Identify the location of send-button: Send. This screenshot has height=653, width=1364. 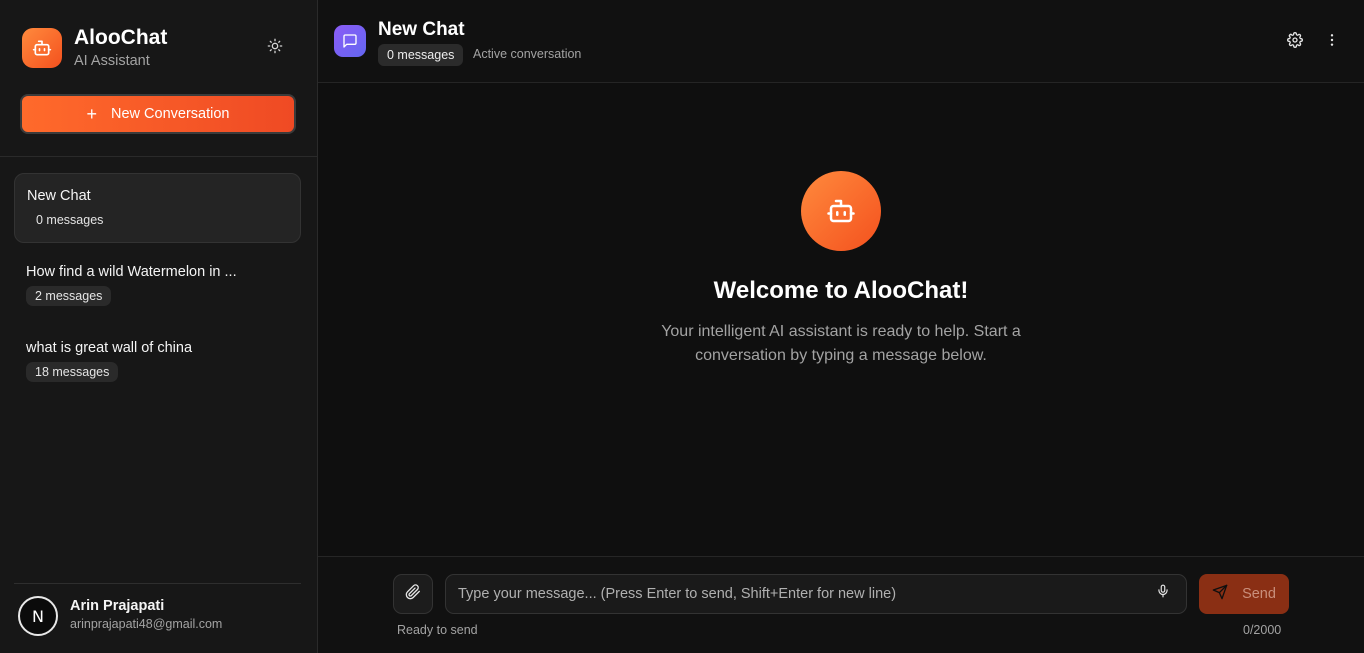
(1244, 594).